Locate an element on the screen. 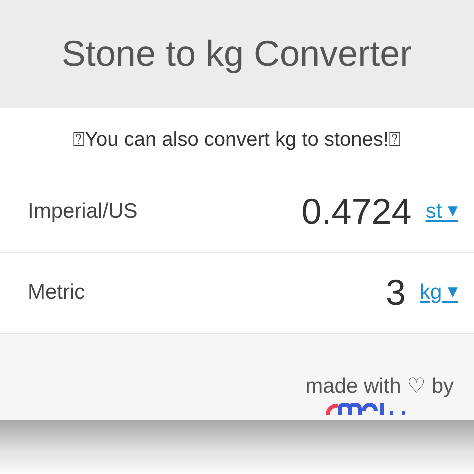 This screenshot has width=474, height=474. field-label: Imperial/US is located at coordinates (83, 212).